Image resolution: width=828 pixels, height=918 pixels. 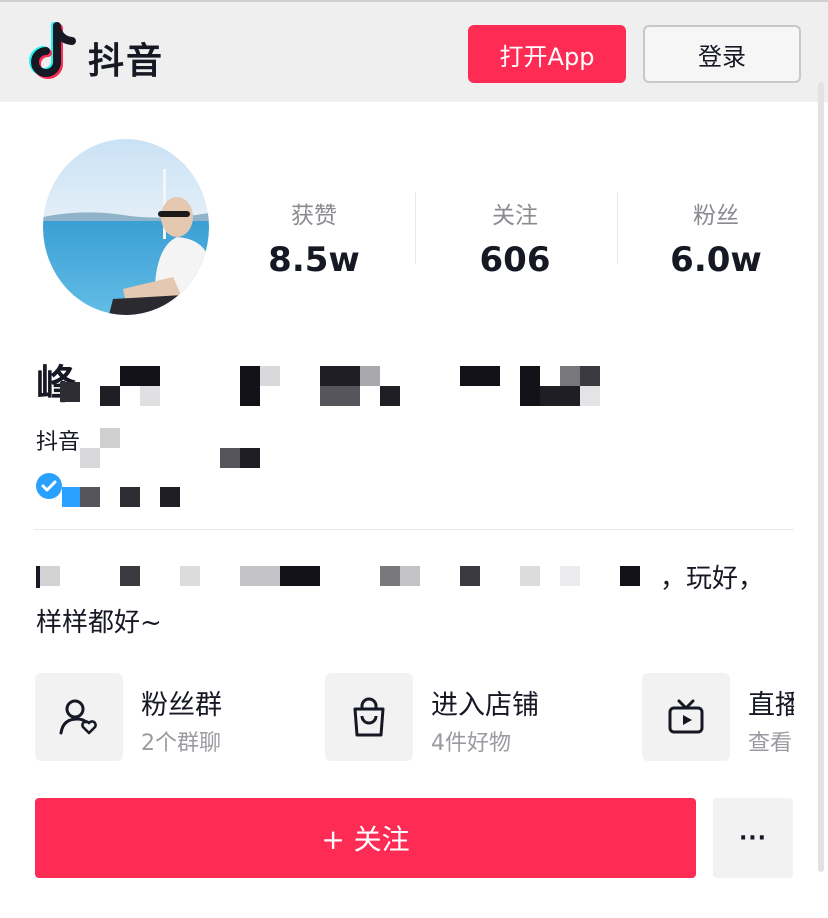 I want to click on section-divider, so click(x=414, y=529).